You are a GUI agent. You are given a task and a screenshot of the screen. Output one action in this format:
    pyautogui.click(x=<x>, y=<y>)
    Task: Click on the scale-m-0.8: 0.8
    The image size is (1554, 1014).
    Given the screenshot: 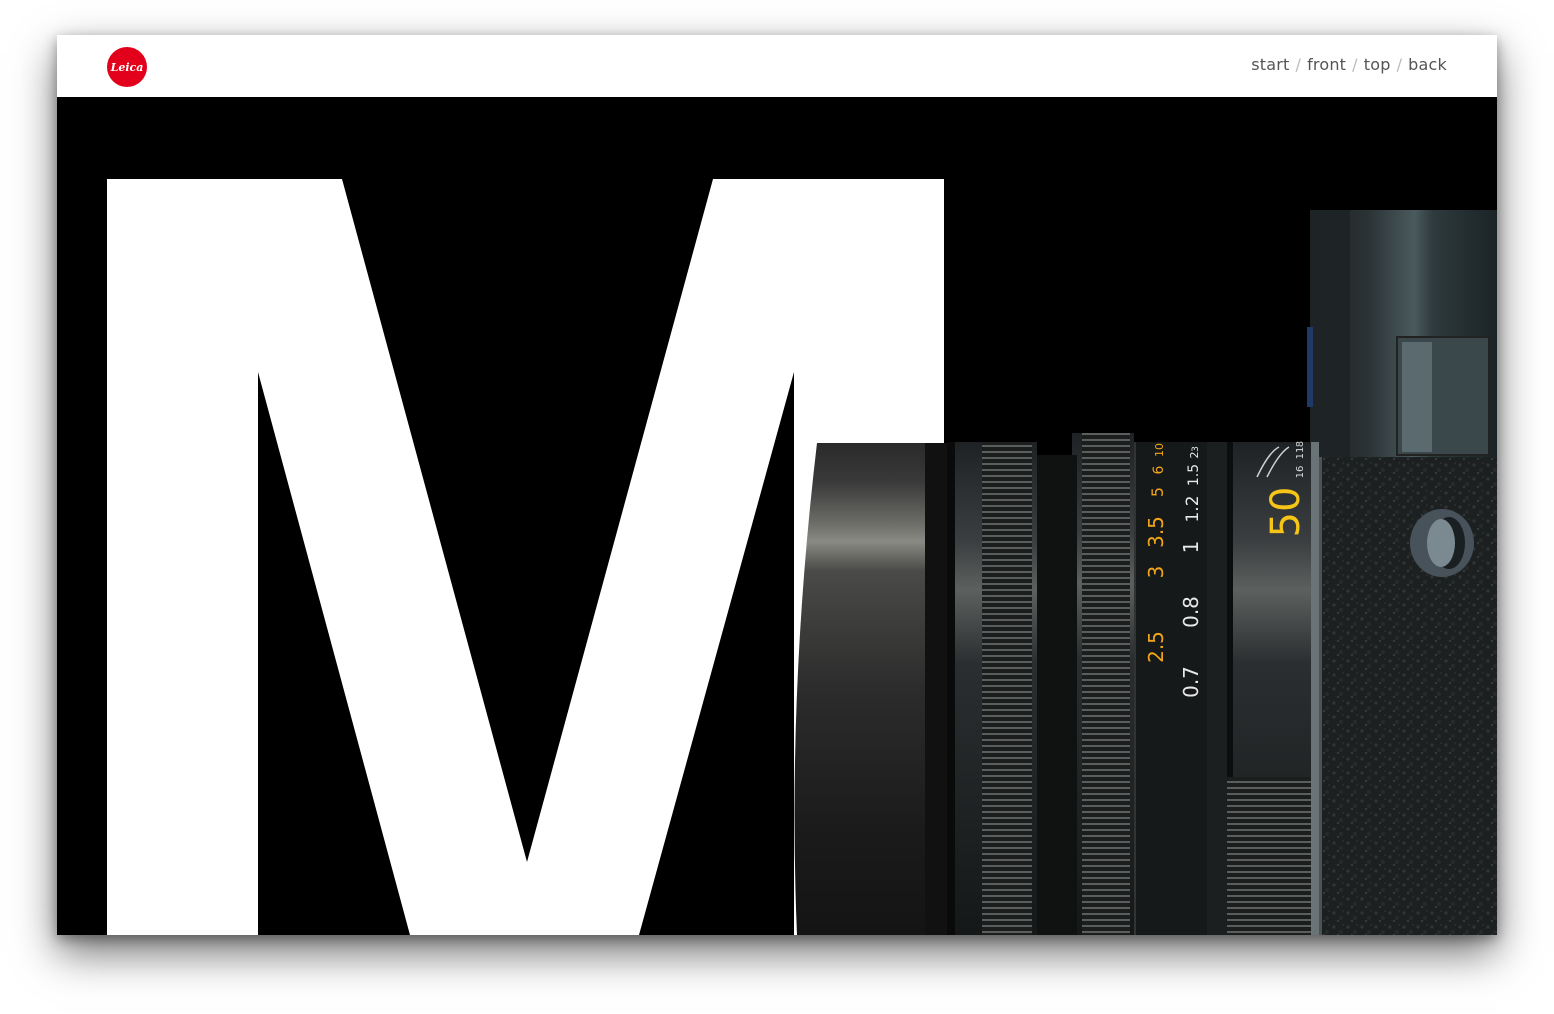 What is the action you would take?
    pyautogui.click(x=1191, y=612)
    